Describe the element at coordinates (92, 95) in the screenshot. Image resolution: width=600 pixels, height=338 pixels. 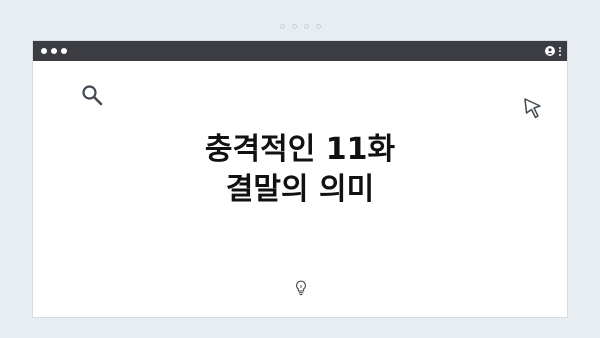
I see `search-icon` at that location.